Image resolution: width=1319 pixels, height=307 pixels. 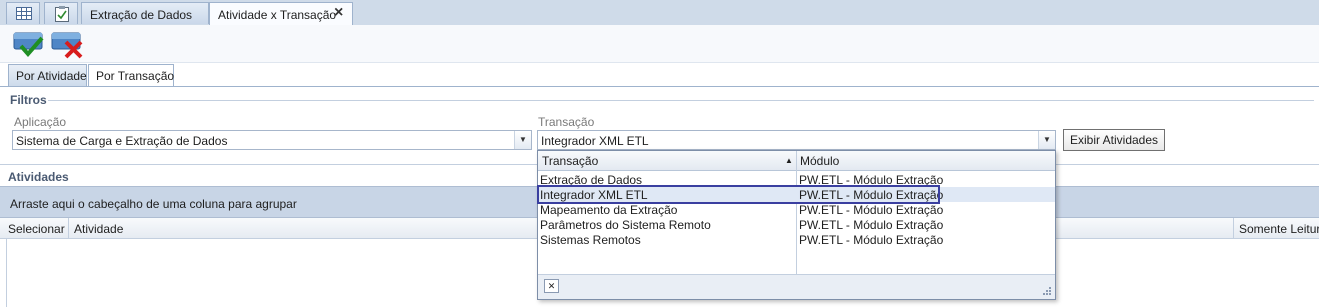 I want to click on aplicacao-label: Aplicação, so click(x=40, y=122).